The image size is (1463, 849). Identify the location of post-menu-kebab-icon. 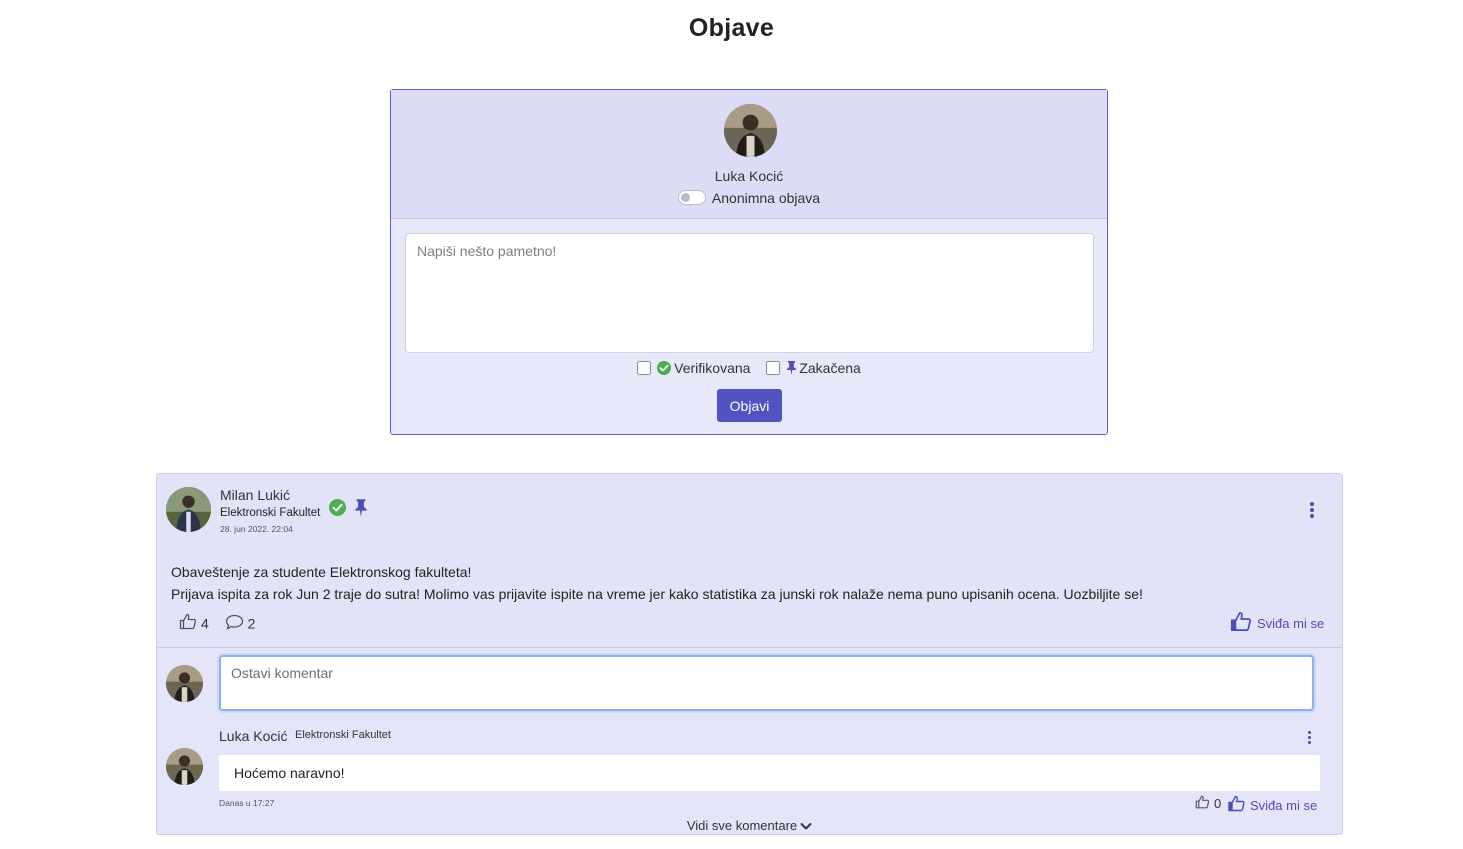
(1312, 511).